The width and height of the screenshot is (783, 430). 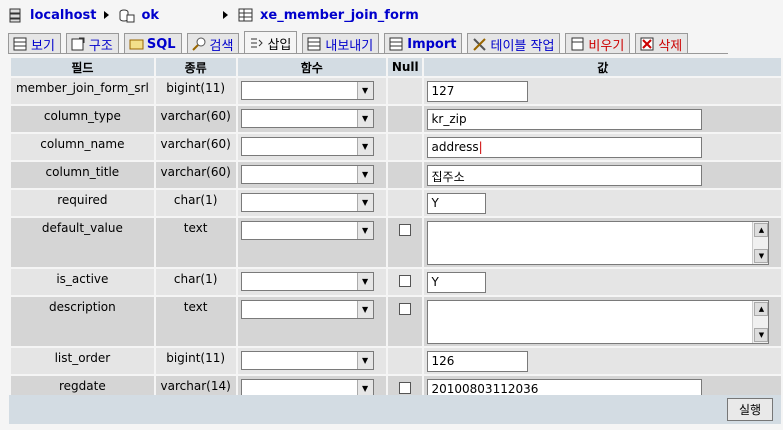 I want to click on value-text: 126, so click(x=443, y=361).